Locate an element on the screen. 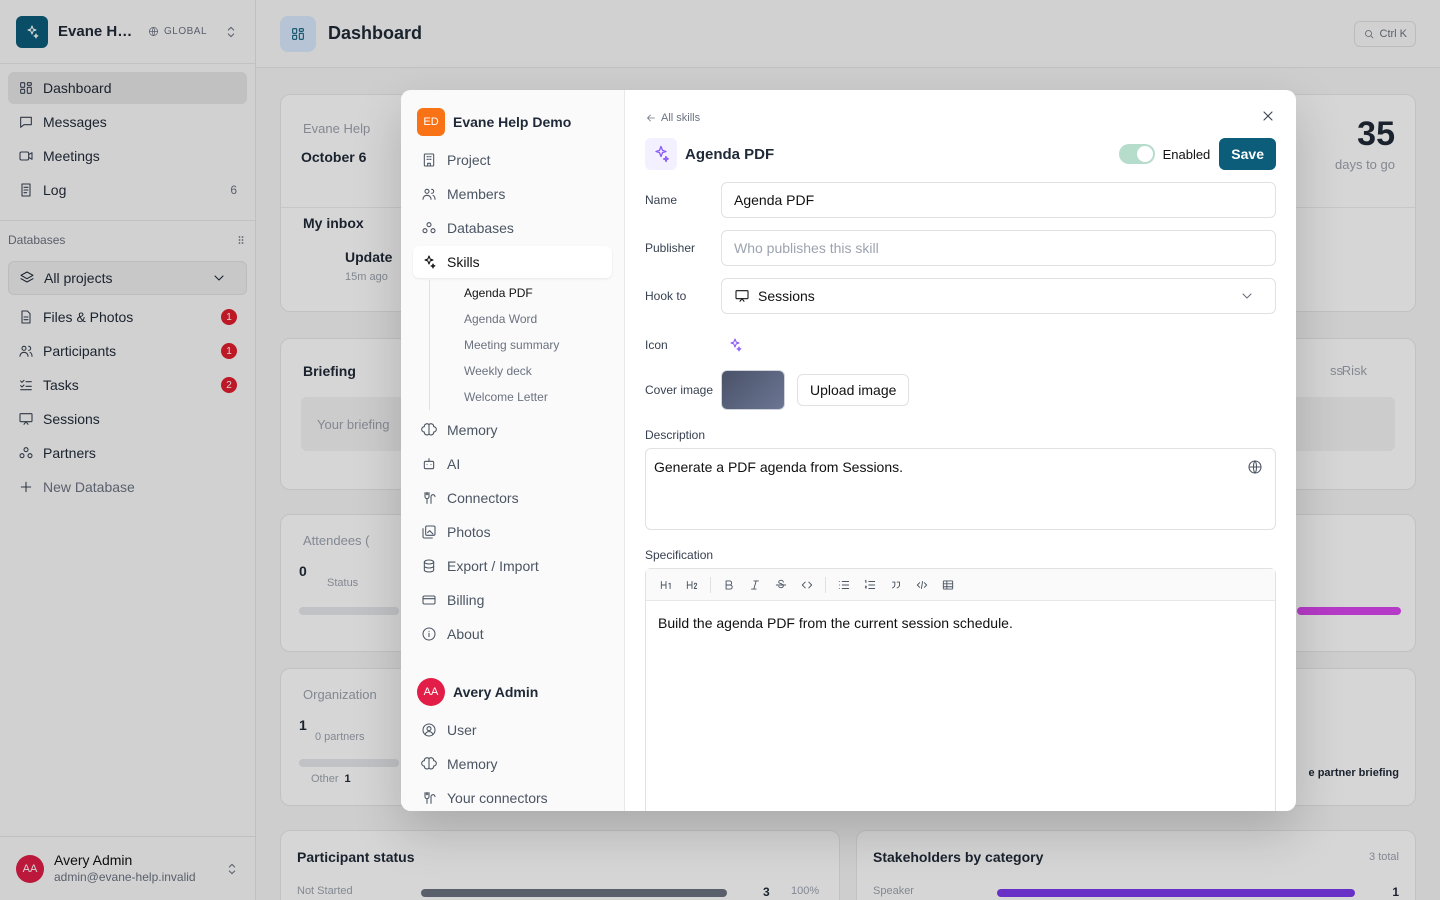 Image resolution: width=1440 pixels, height=900 pixels. cover-row: Cover image Upload image is located at coordinates (960, 390).